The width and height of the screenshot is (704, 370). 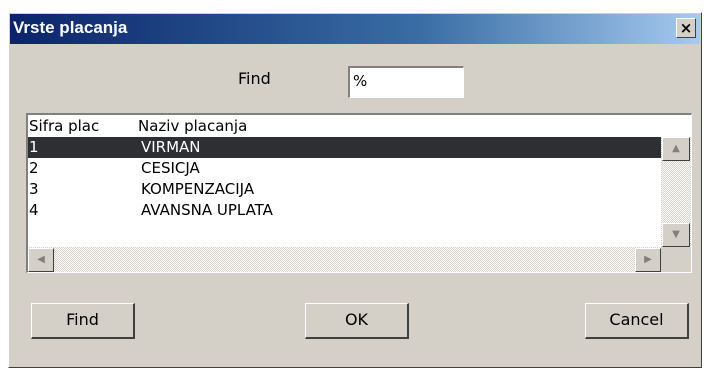 I want to click on window-title: Vrste placanja, so click(x=70, y=27).